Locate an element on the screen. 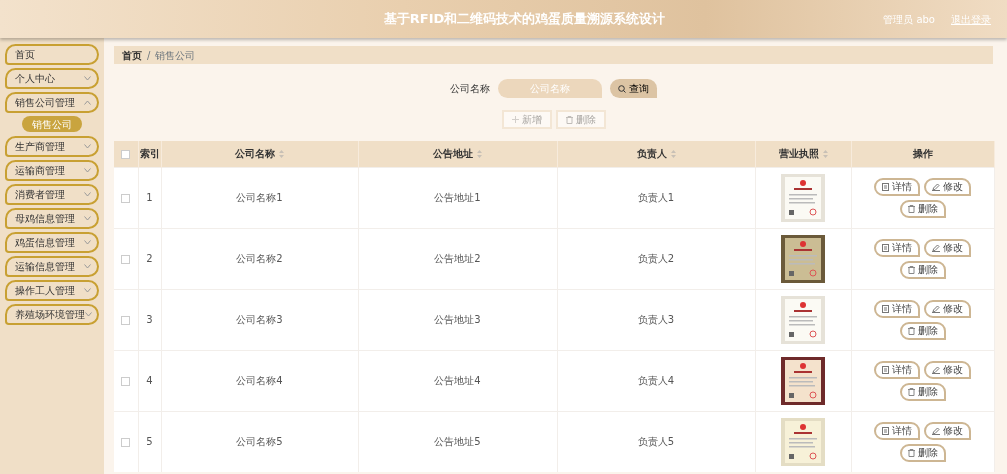 Image resolution: width=1007 pixels, height=474 pixels. table-cell: 负责人3 is located at coordinates (656, 319).